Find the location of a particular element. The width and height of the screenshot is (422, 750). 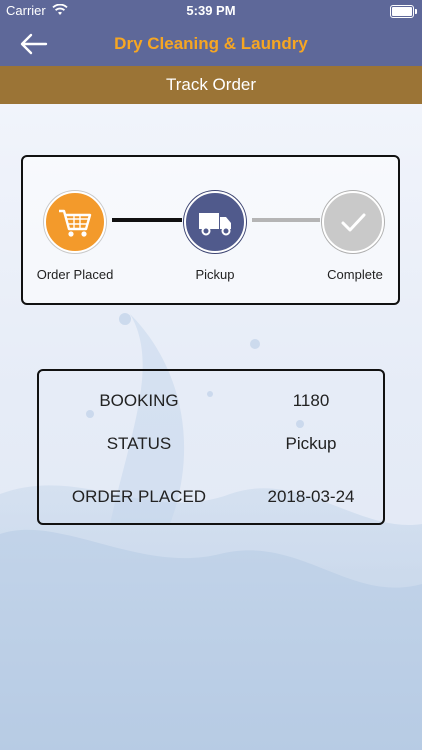

battery-icon is located at coordinates (403, 11).